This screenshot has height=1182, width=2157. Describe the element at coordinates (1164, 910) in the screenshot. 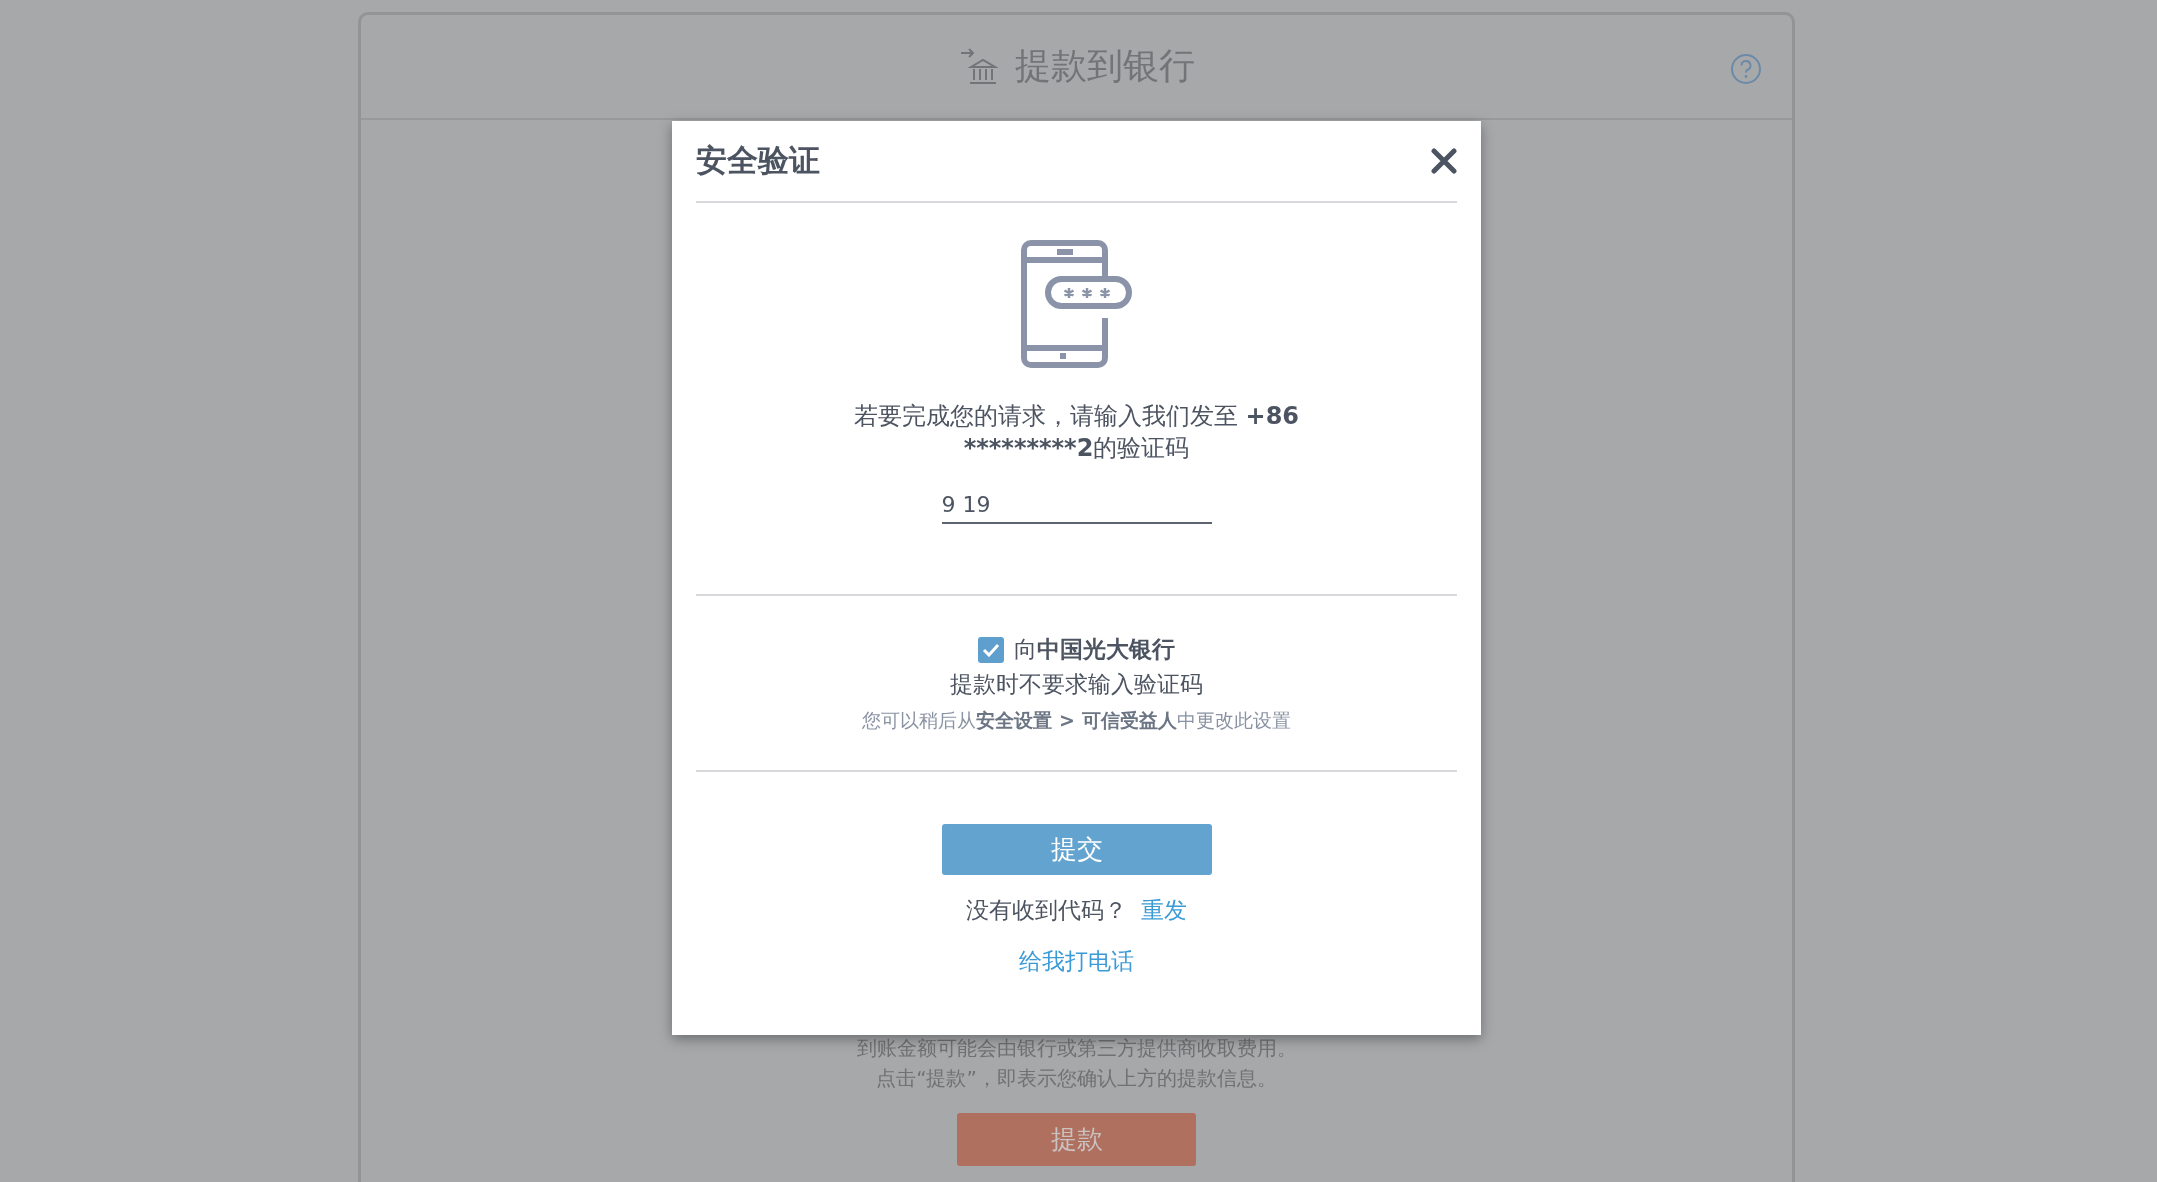

I see `resend-link: 重发` at that location.